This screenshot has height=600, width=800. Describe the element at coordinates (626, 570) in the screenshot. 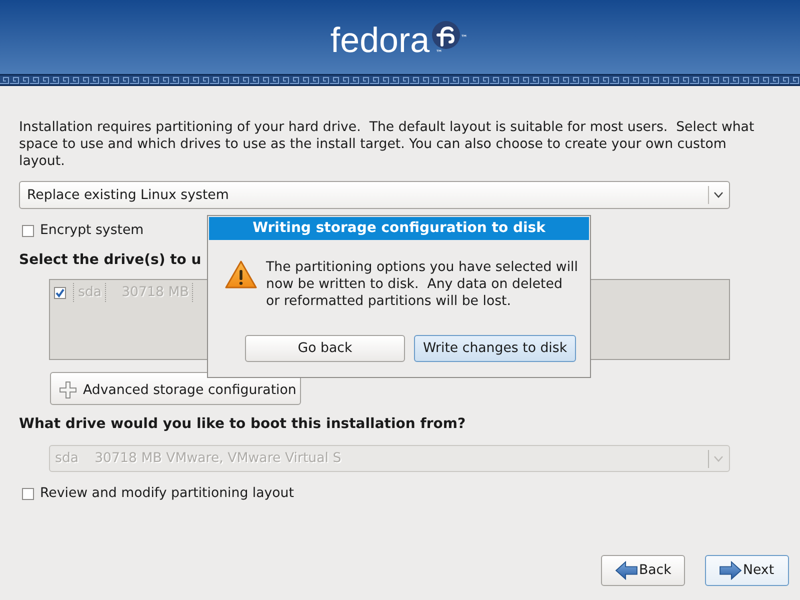

I see `arrow-left-icon` at that location.